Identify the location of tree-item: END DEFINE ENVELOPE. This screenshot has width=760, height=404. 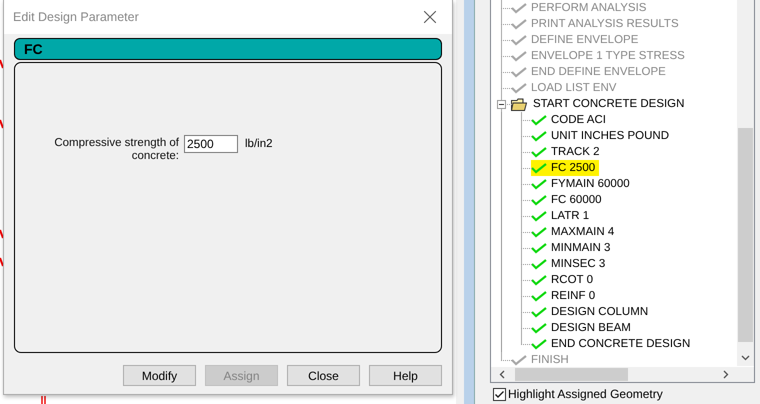
(590, 72).